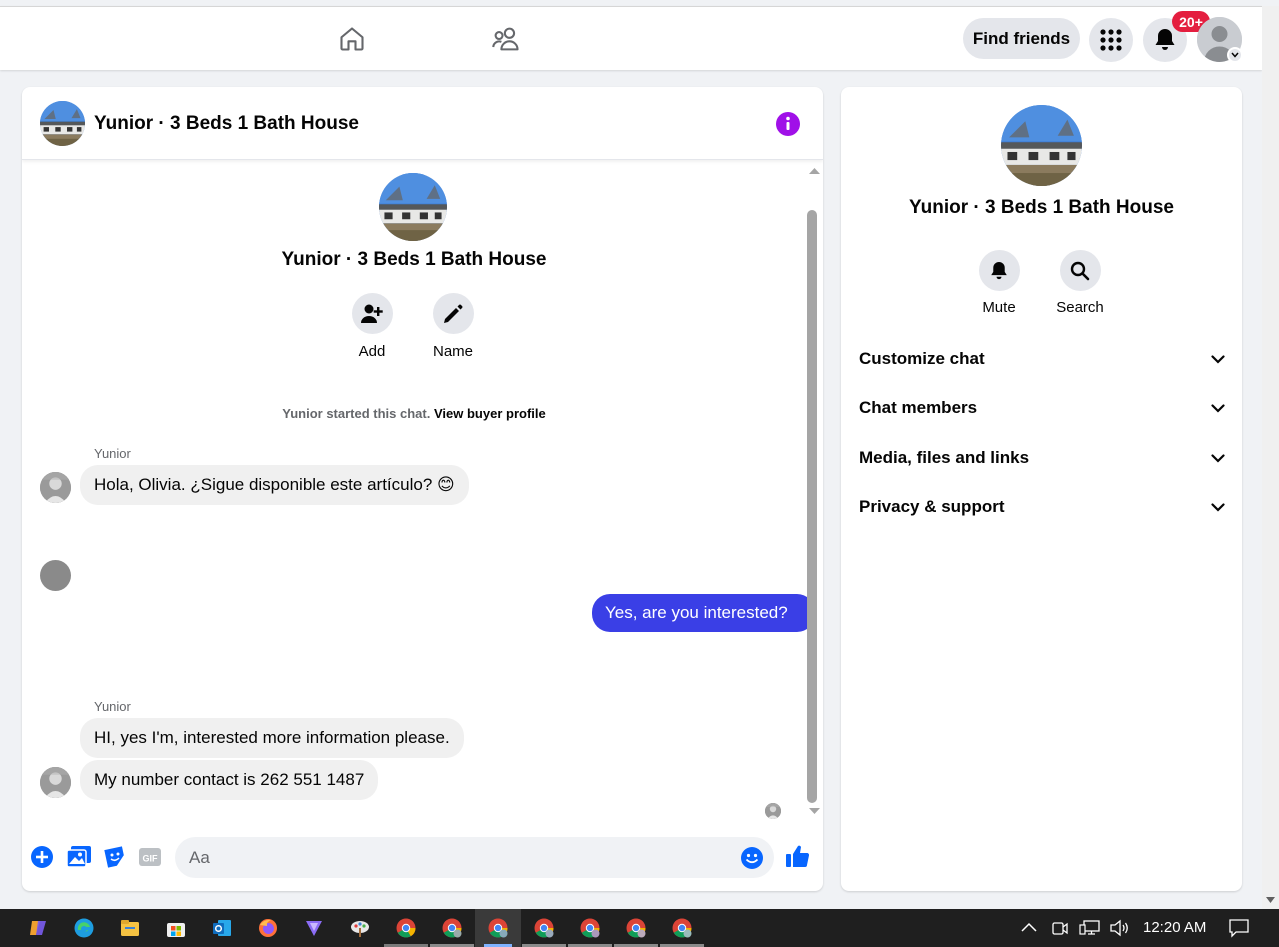  What do you see at coordinates (1080, 270) in the screenshot?
I see `search-icon` at bounding box center [1080, 270].